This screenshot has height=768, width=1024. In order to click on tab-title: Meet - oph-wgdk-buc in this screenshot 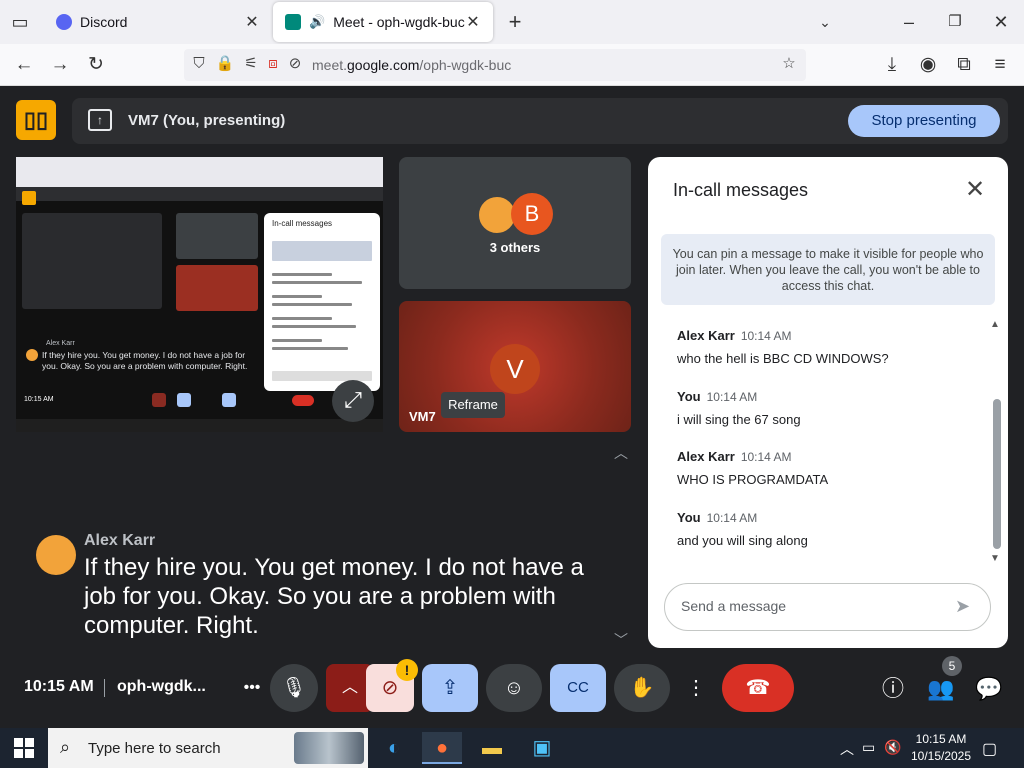, I will do `click(399, 22)`.